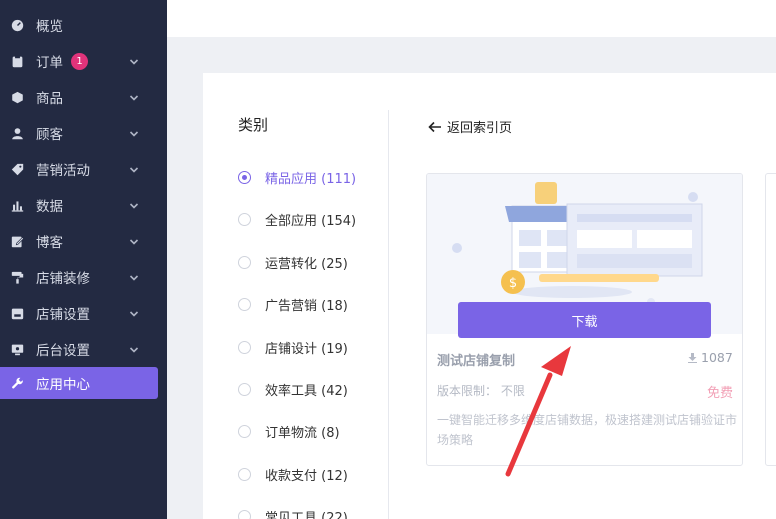  What do you see at coordinates (63, 279) in the screenshot?
I see `sidebar-item-label: 店铺装修` at bounding box center [63, 279].